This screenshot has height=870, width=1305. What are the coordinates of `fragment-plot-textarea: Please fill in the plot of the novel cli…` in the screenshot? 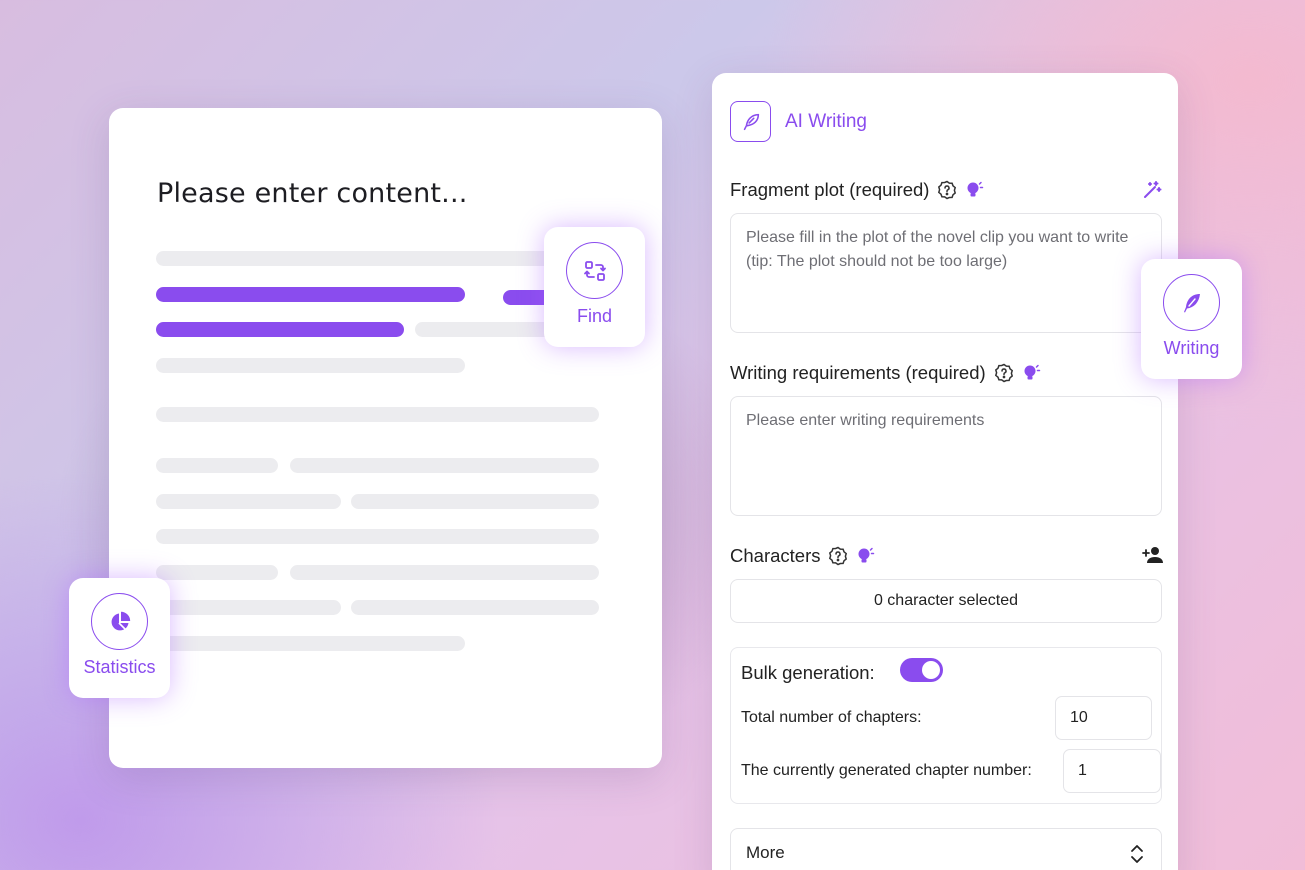 It's located at (946, 273).